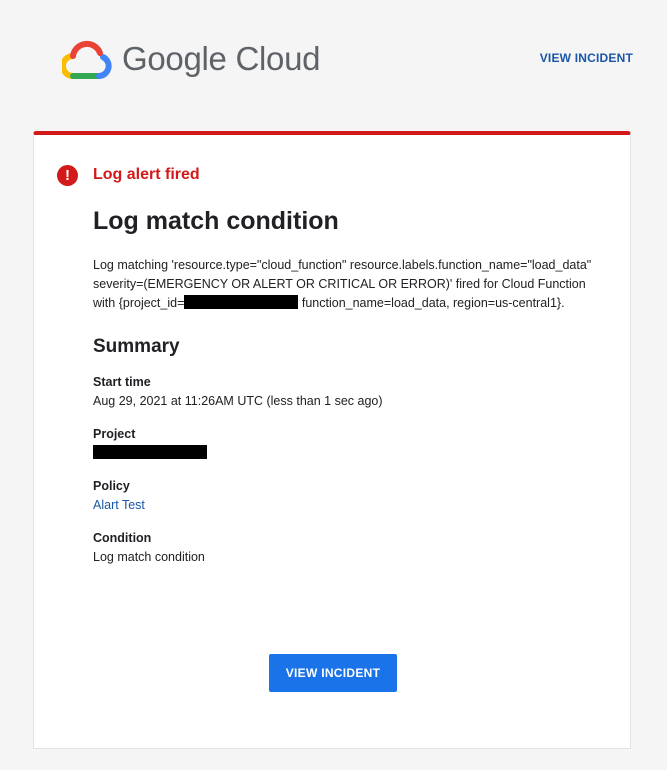 The height and width of the screenshot is (770, 667). I want to click on page-title: Log match condition, so click(216, 221).